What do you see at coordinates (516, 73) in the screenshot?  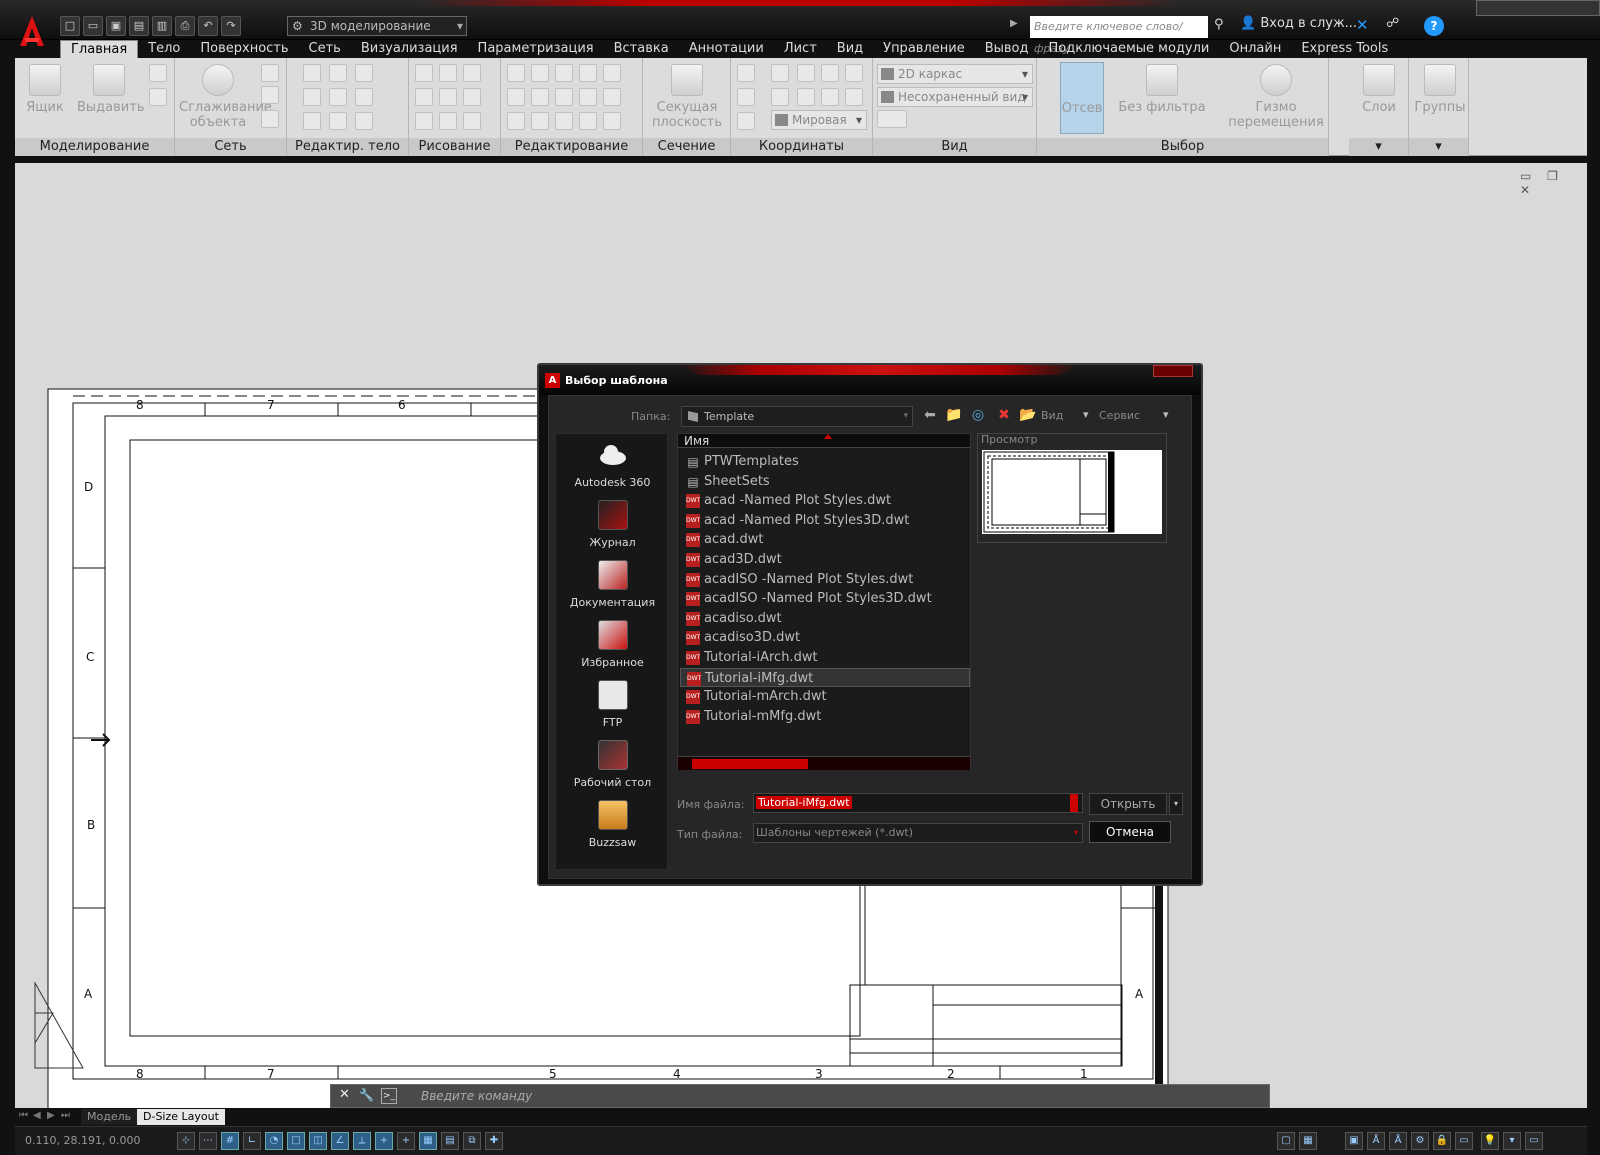 I see `scale-icon` at bounding box center [516, 73].